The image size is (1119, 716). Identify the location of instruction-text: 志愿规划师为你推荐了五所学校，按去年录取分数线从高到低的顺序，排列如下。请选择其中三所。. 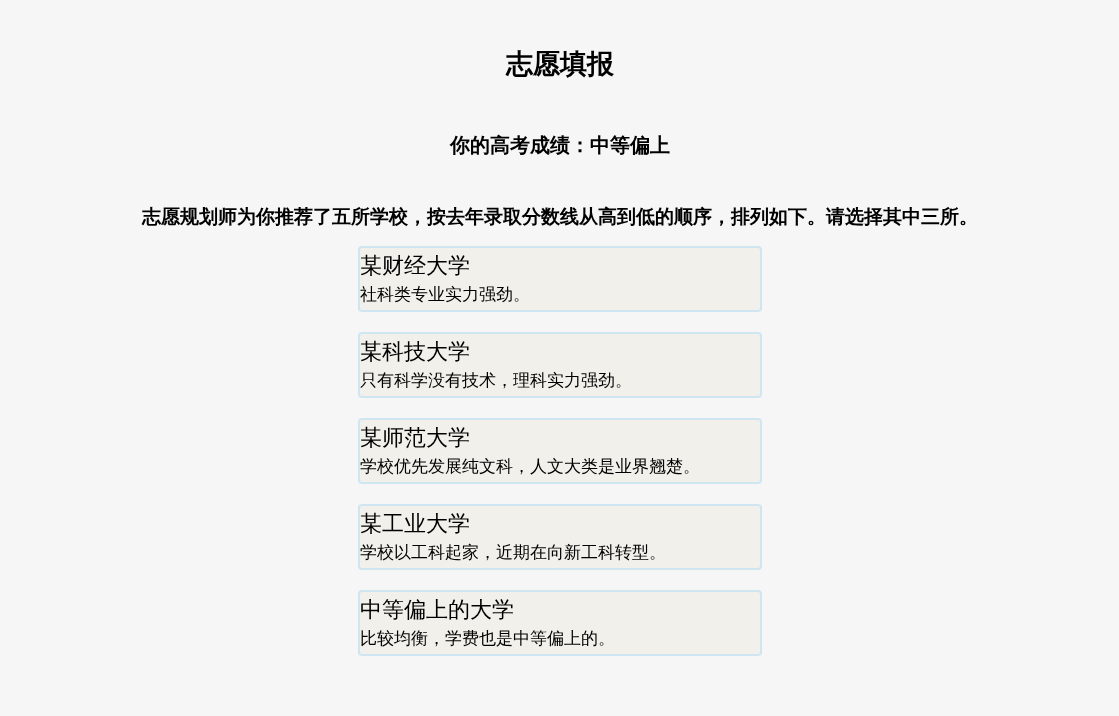
(559, 216).